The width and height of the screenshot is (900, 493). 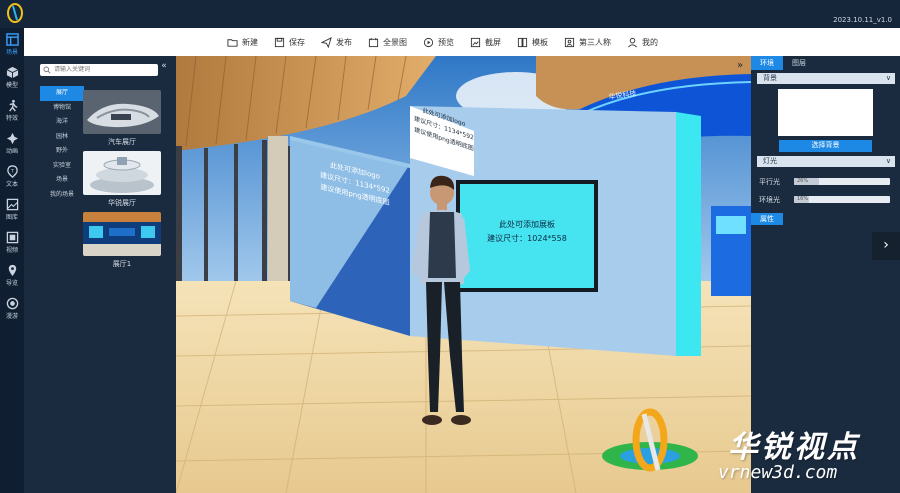 I want to click on template-button: 模板, so click(x=532, y=42).